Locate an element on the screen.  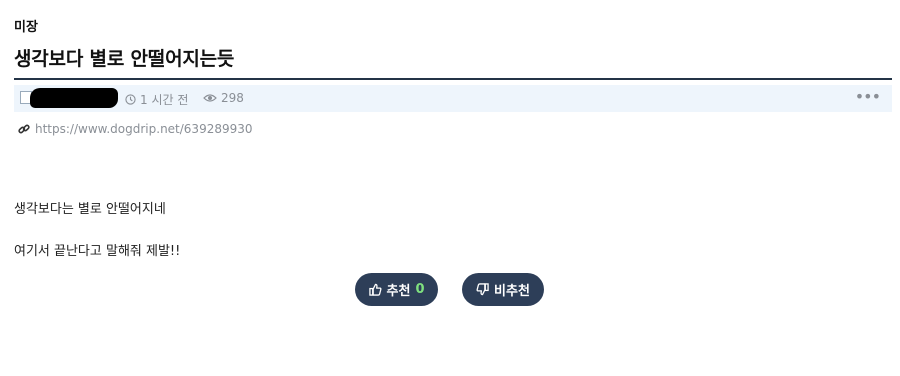
link-icon is located at coordinates (24, 129).